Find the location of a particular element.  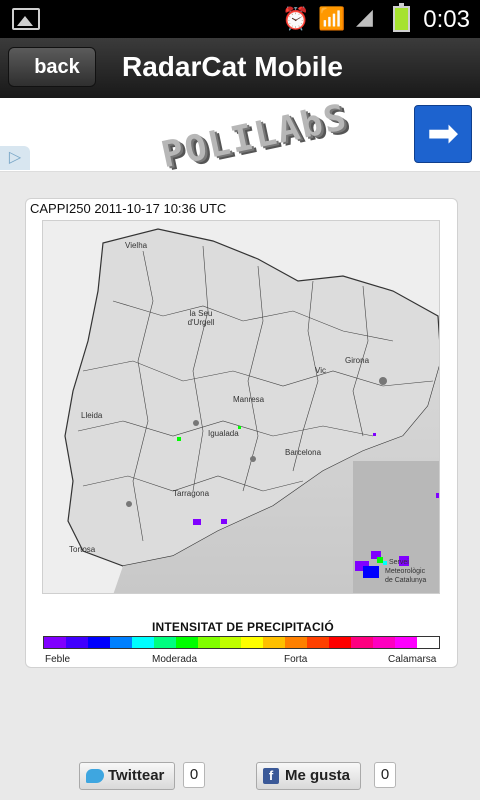

twitter-count: 0 is located at coordinates (194, 775).